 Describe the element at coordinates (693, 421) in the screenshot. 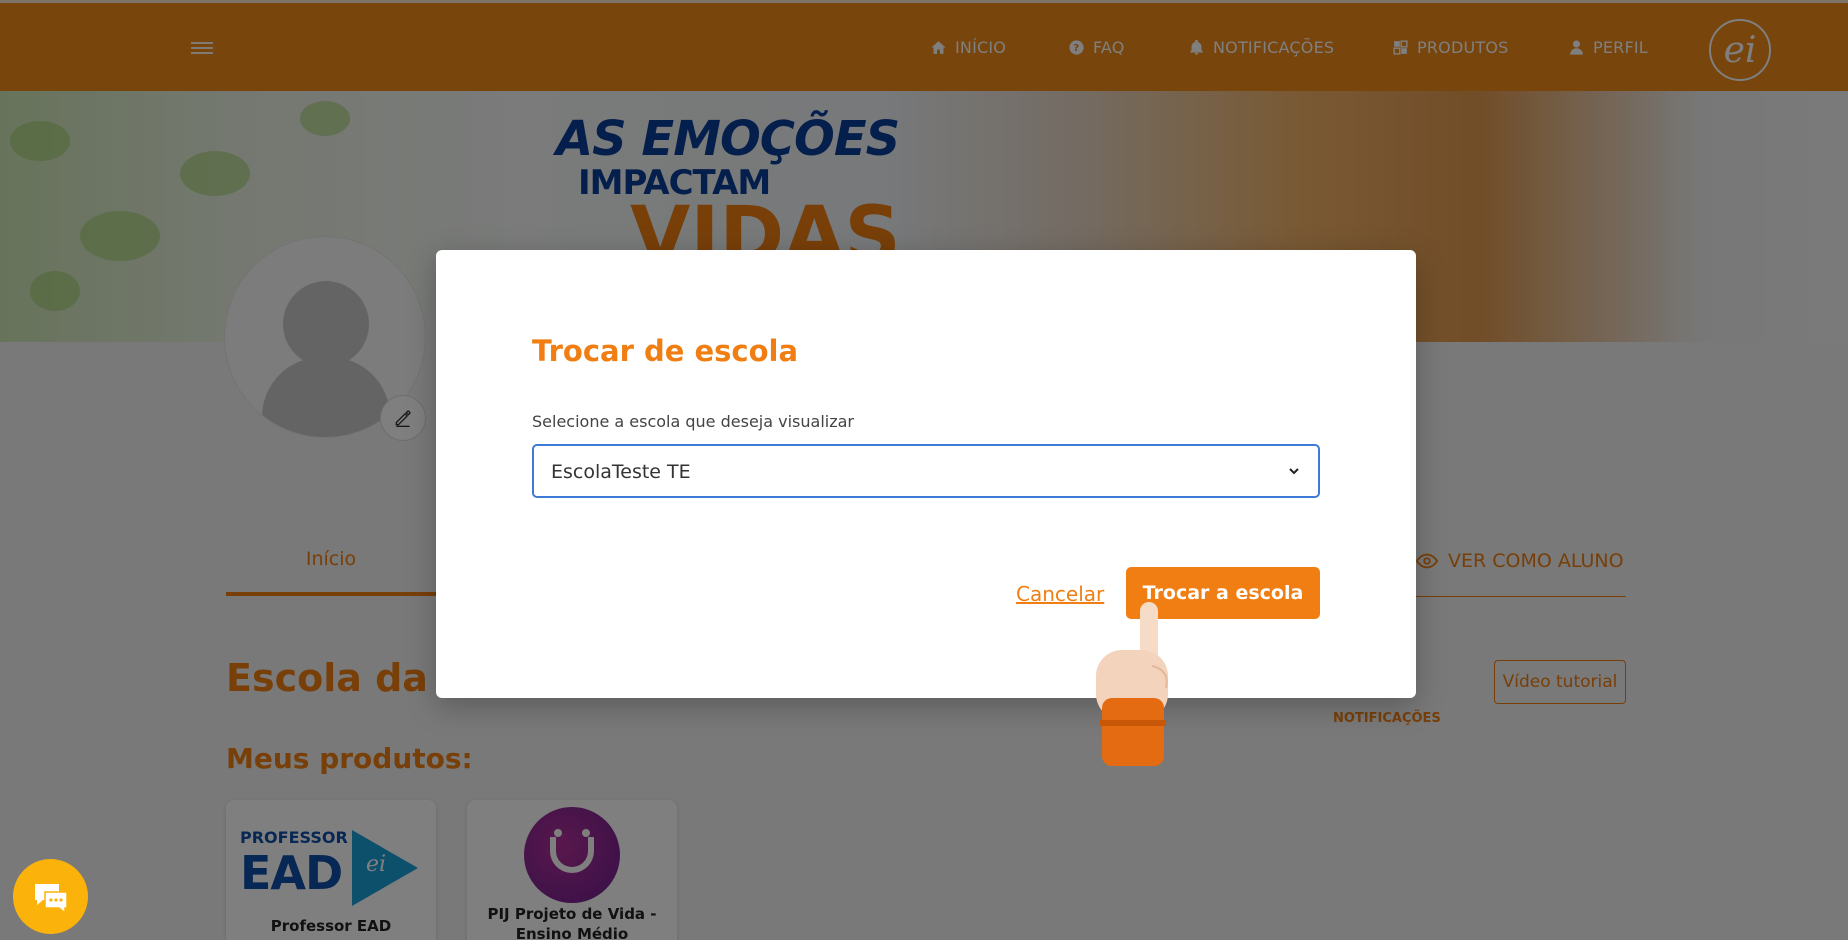

I see `school-select-label: Selecione a escola que deseja visualizar` at that location.